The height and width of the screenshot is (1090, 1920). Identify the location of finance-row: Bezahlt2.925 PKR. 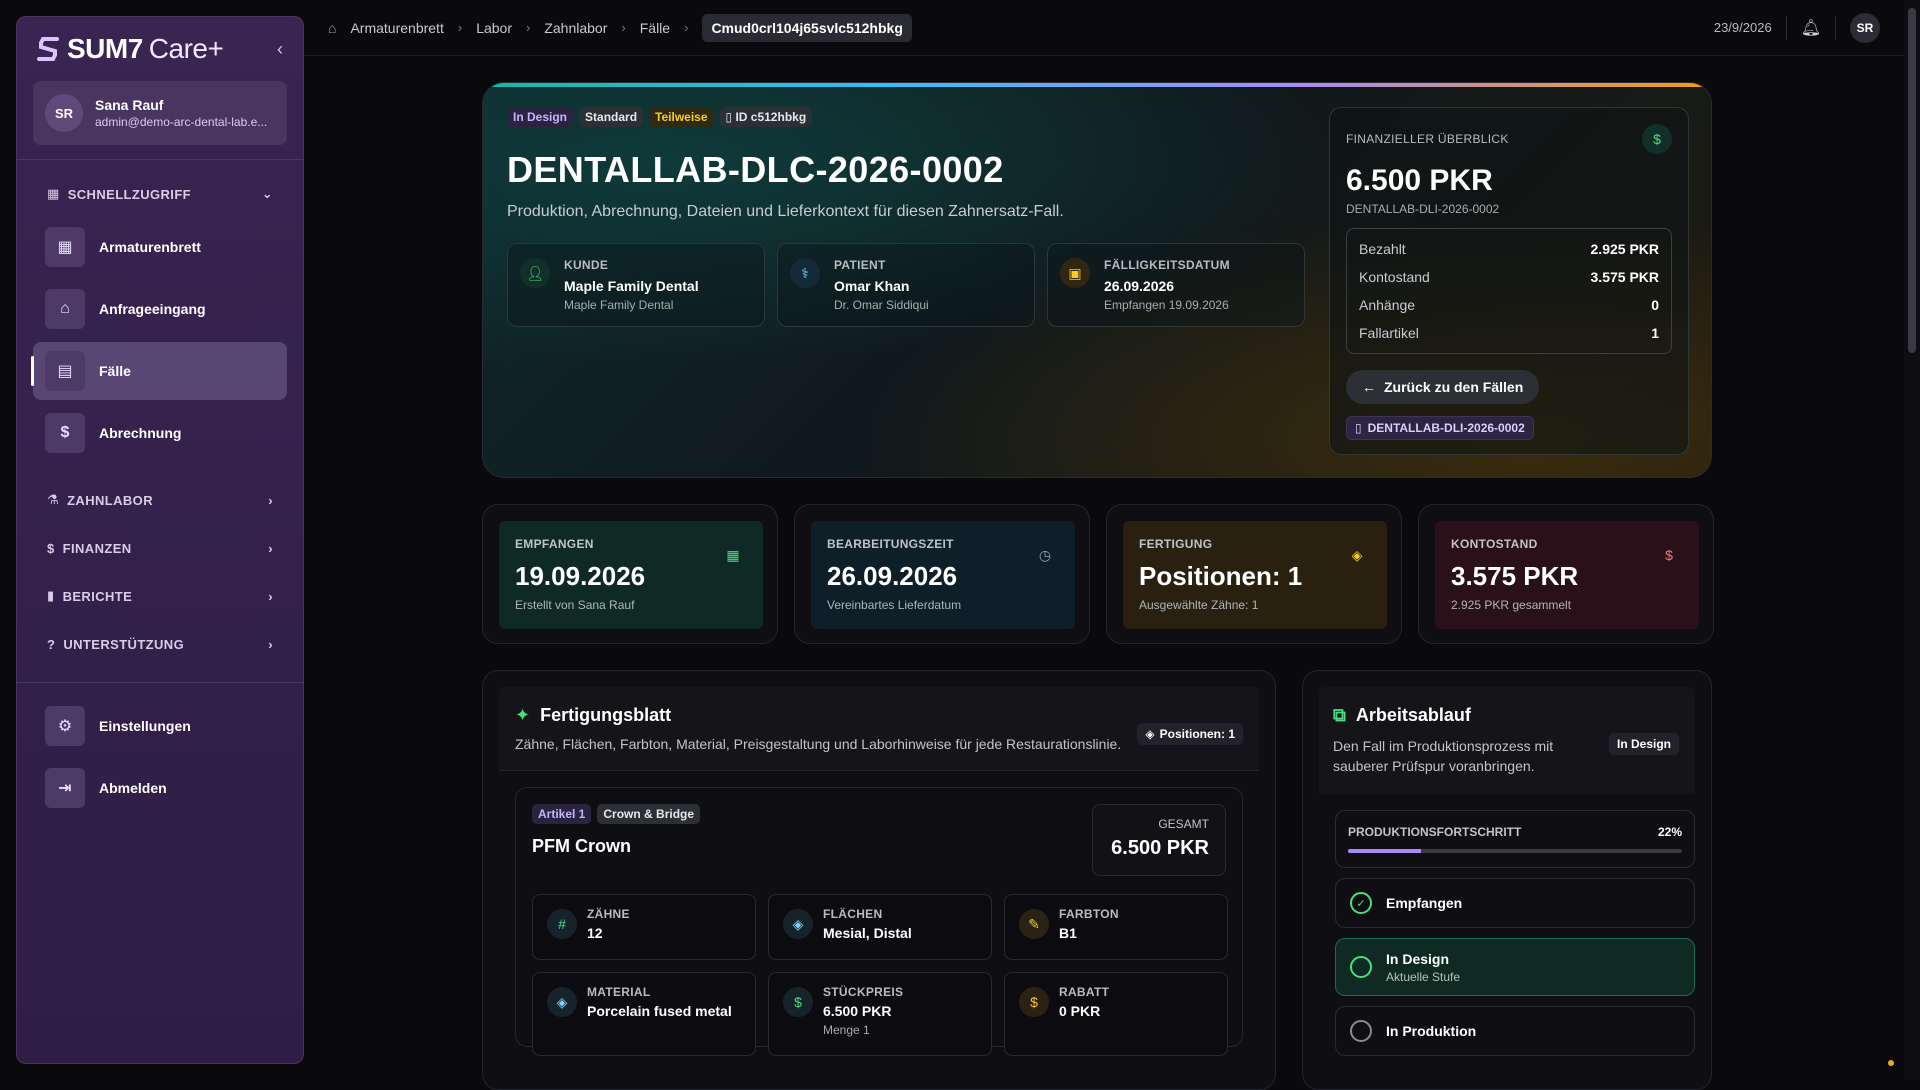
(1509, 249).